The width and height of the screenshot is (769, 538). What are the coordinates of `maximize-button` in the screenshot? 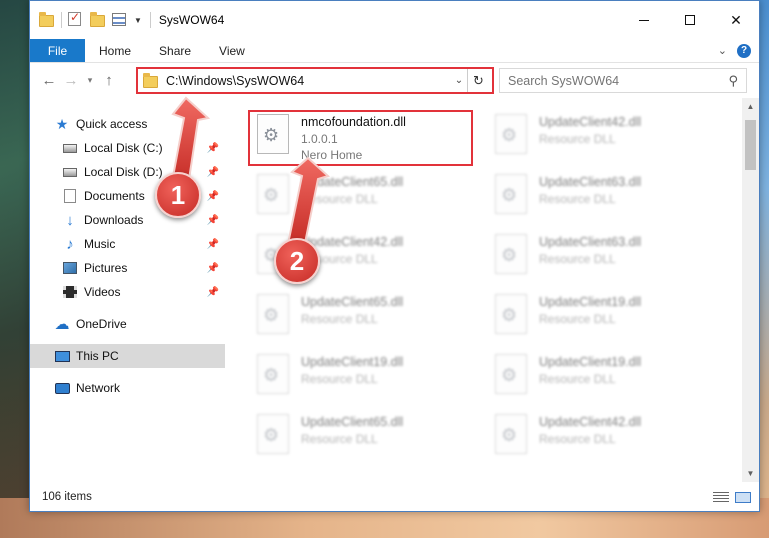 It's located at (690, 20).